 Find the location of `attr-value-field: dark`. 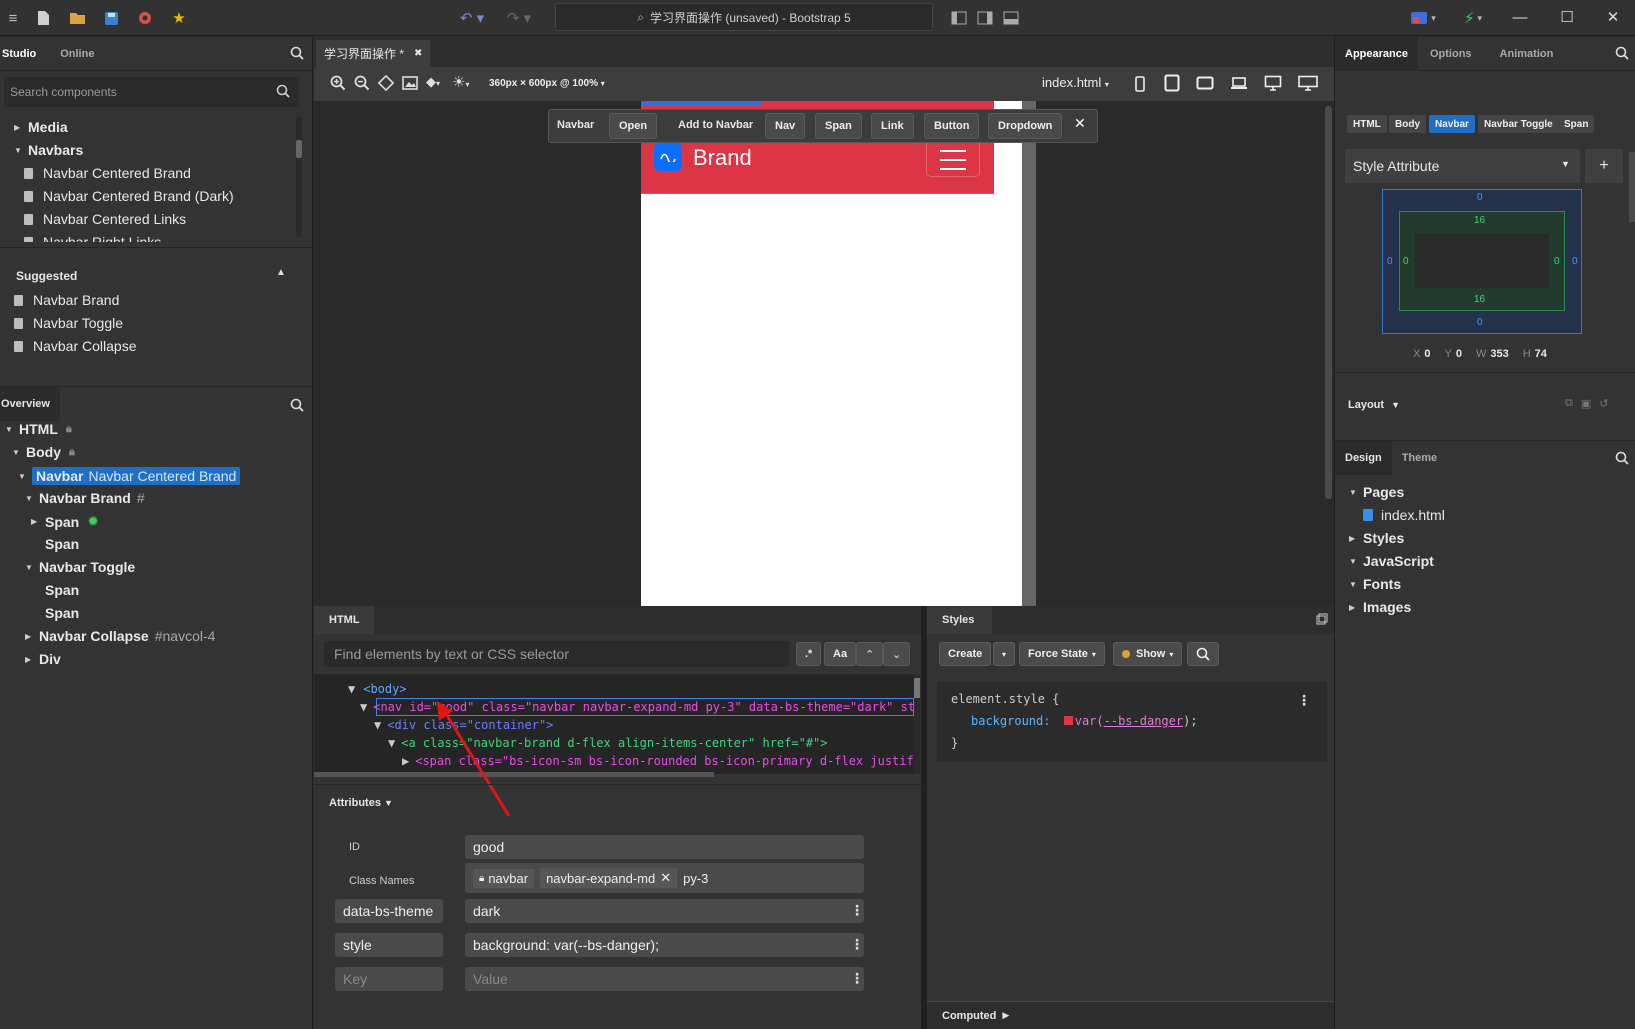

attr-value-field: dark is located at coordinates (664, 911).